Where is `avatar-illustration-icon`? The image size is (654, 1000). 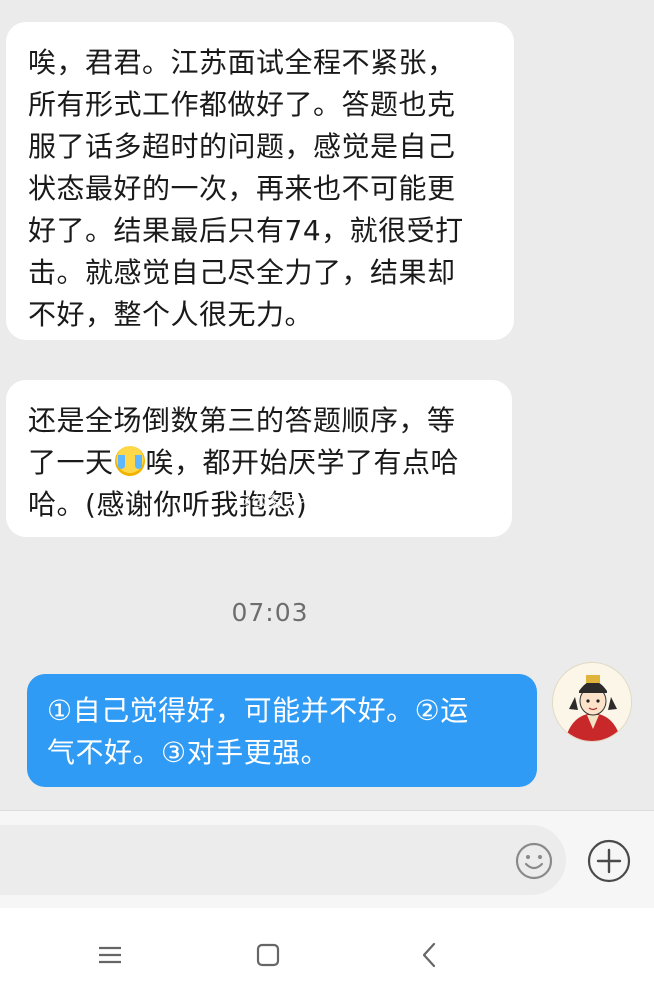 avatar-illustration-icon is located at coordinates (592, 702).